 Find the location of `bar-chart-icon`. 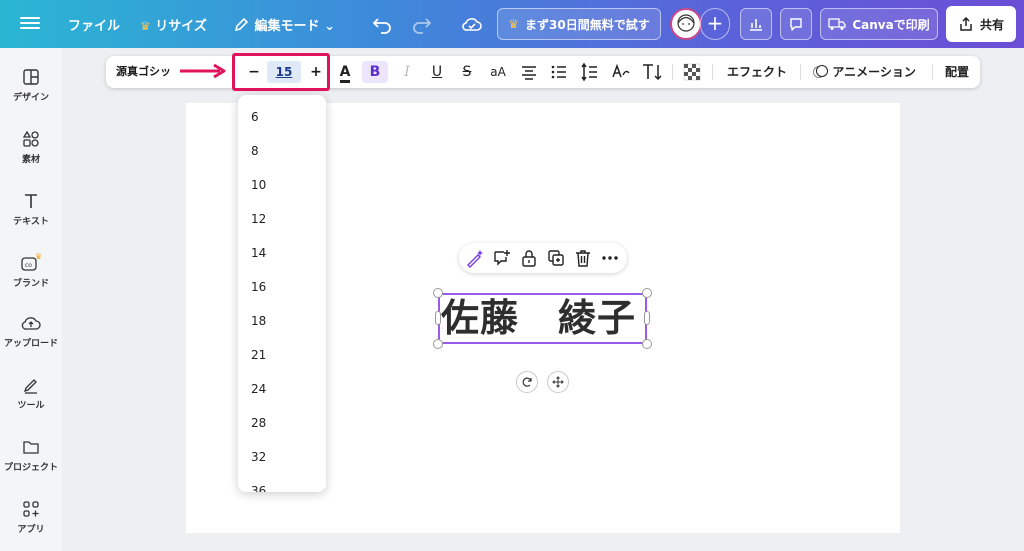

bar-chart-icon is located at coordinates (756, 25).